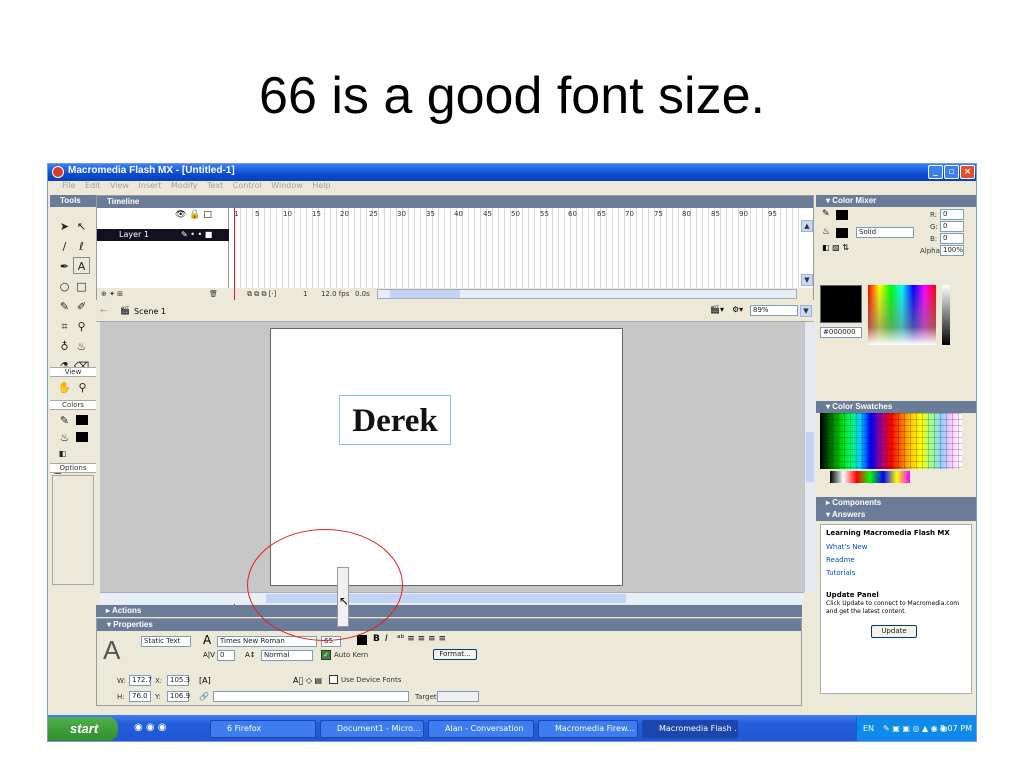 The image size is (1024, 768). I want to click on fill-color-icon: ♨, so click(64, 437).